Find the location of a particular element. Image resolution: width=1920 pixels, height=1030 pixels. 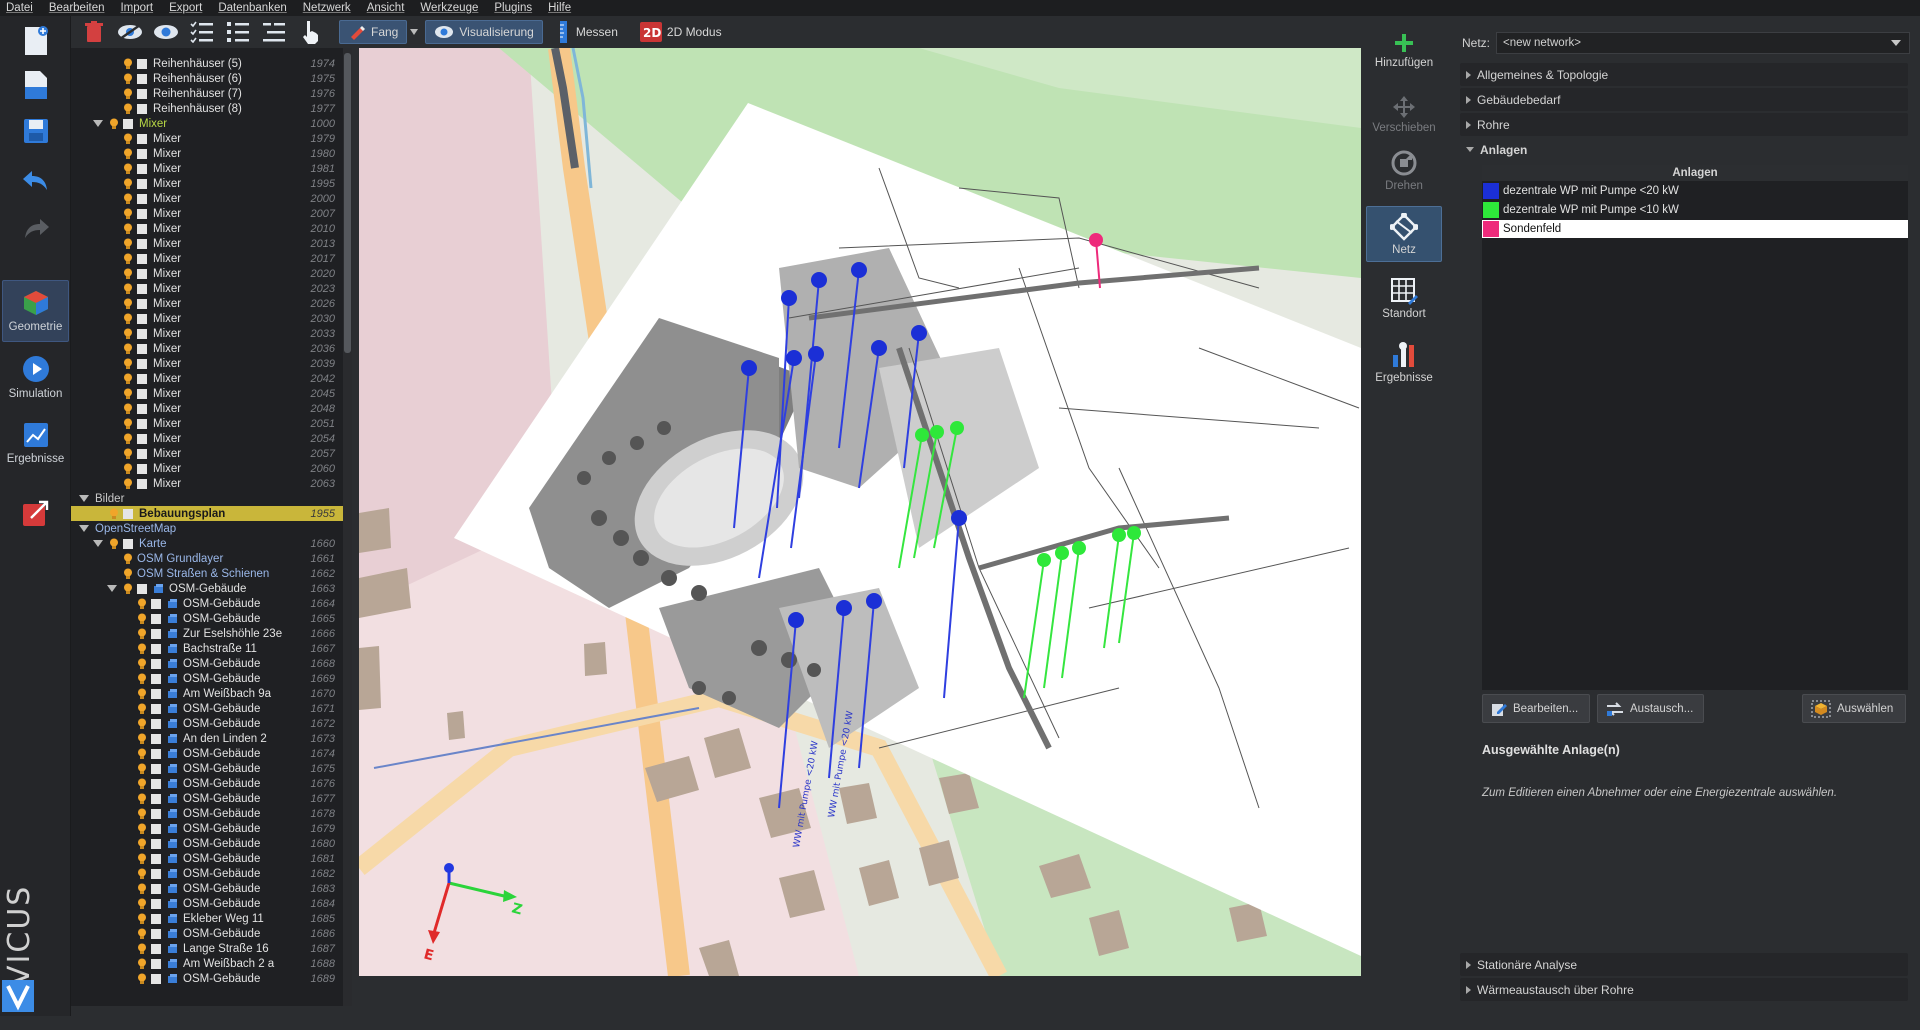

tree-row: OSM-Gebäude 1671 is located at coordinates (207, 708).